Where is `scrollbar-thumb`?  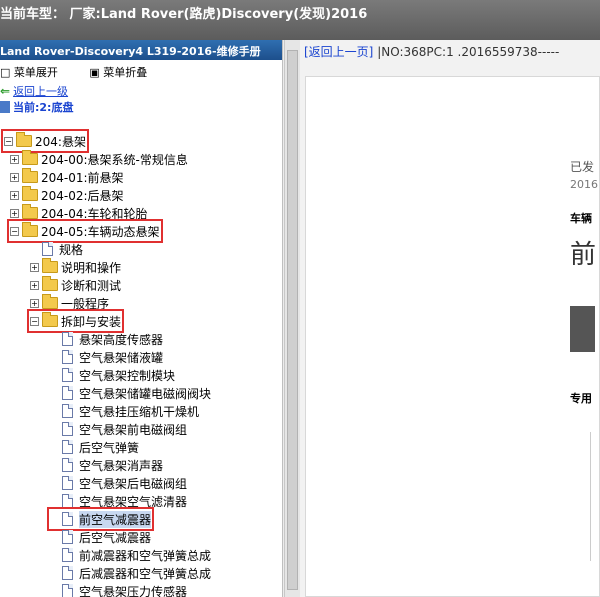
scrollbar-thumb is located at coordinates (292, 320).